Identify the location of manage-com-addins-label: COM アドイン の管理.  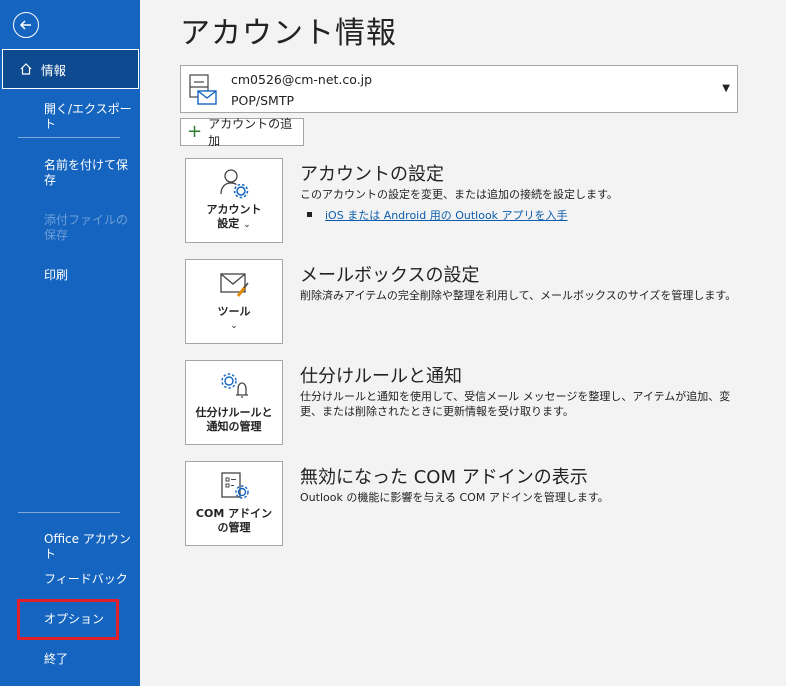
(234, 521).